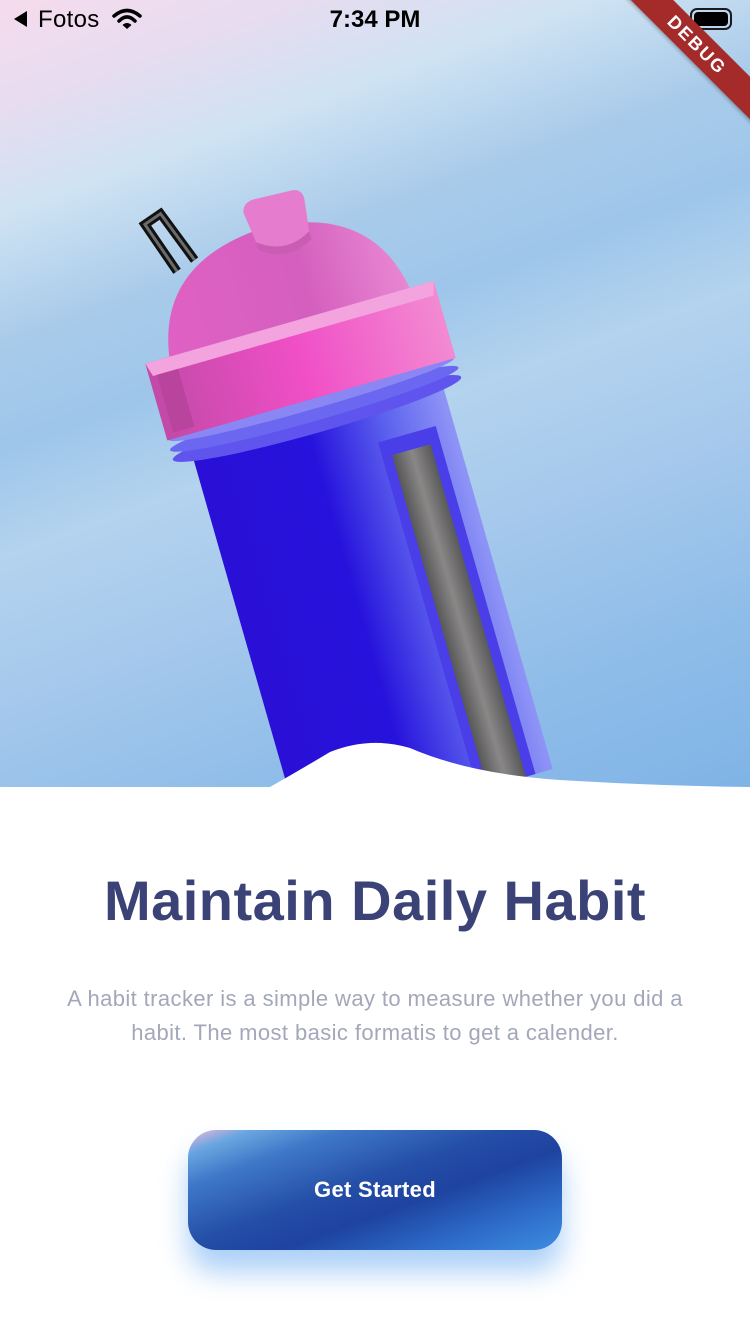 The height and width of the screenshot is (1334, 750). I want to click on page-title: Maintain Daily Habit, so click(375, 900).